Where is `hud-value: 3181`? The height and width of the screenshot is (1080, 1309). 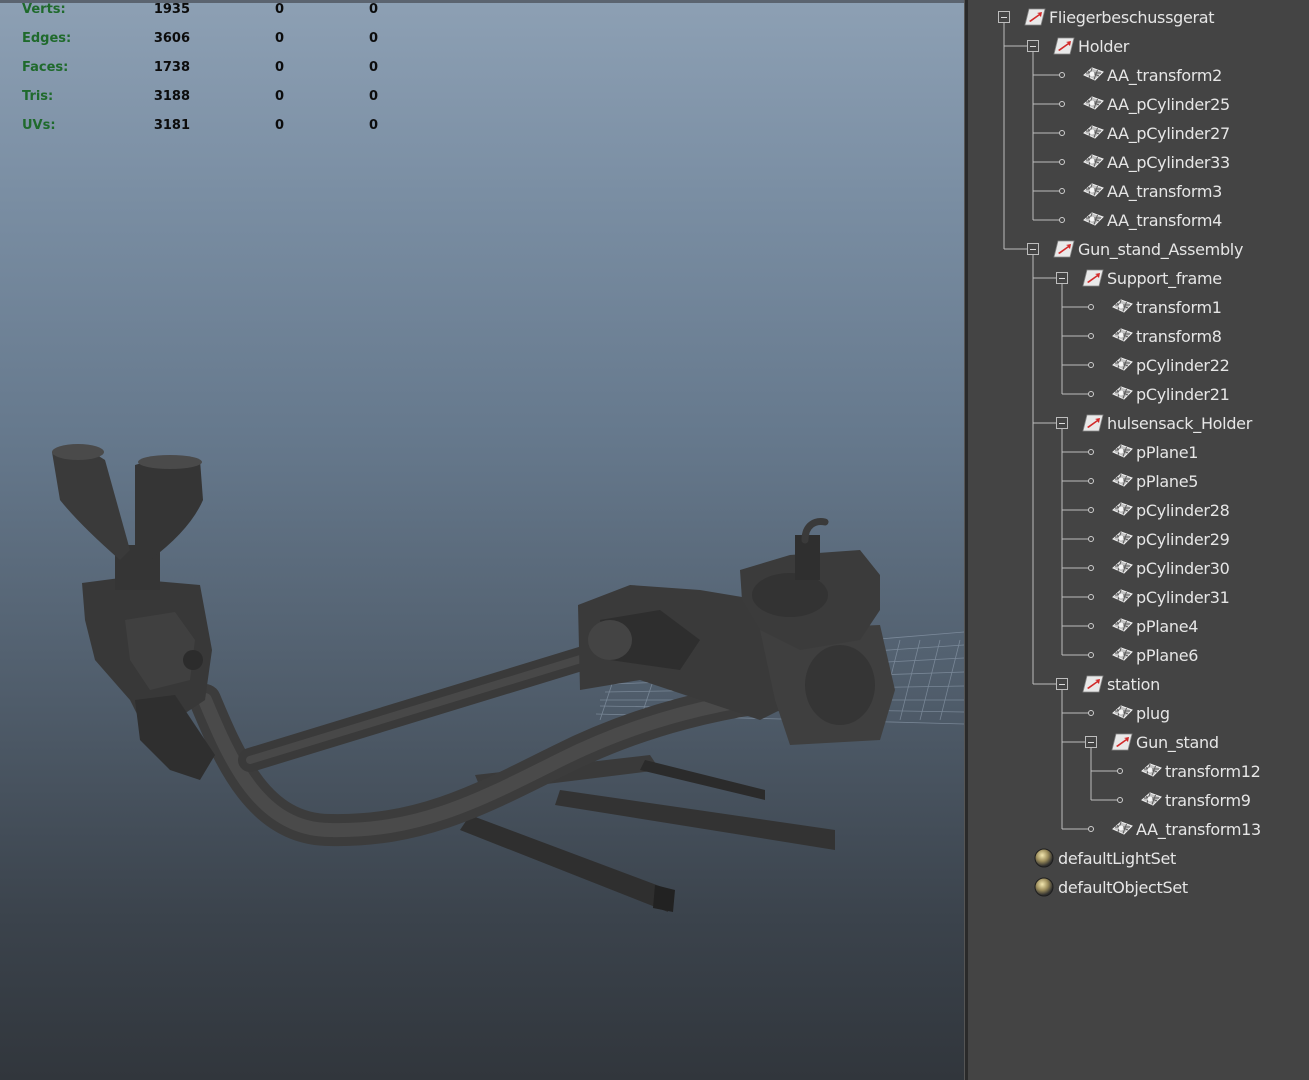 hud-value: 3181 is located at coordinates (171, 125).